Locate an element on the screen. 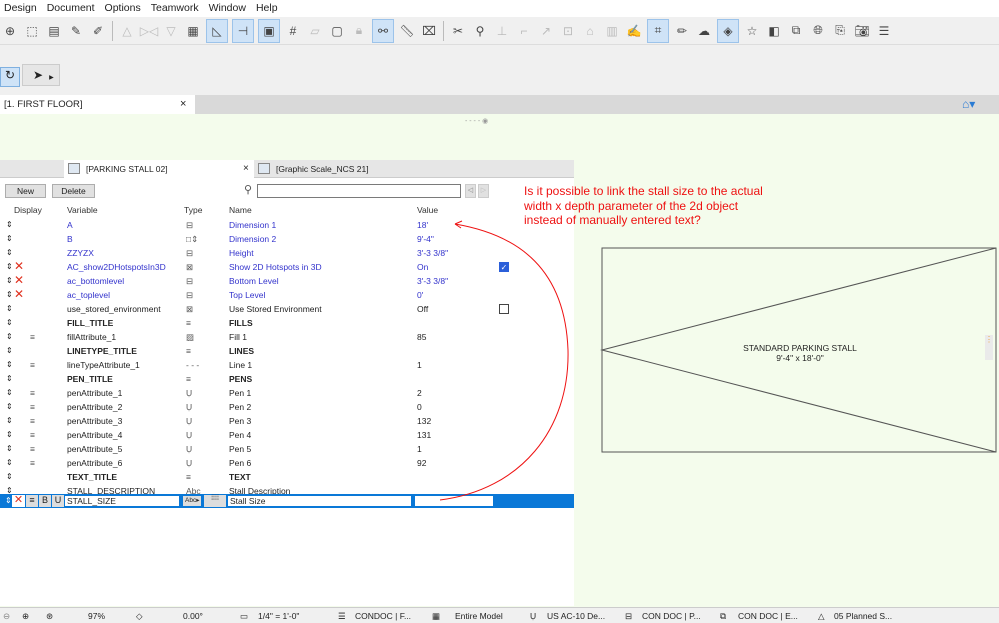  value-checkbox: ✓ is located at coordinates (504, 267).